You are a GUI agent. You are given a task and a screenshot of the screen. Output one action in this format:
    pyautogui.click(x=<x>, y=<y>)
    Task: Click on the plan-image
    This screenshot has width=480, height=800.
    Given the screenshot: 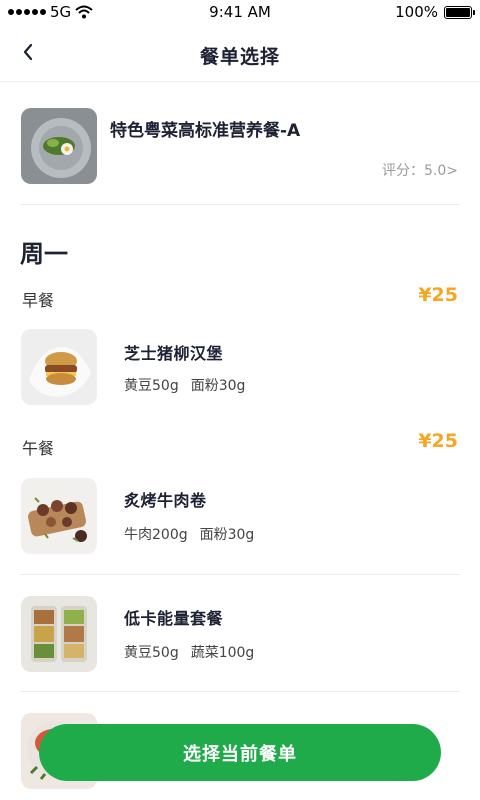 What is the action you would take?
    pyautogui.click(x=59, y=146)
    